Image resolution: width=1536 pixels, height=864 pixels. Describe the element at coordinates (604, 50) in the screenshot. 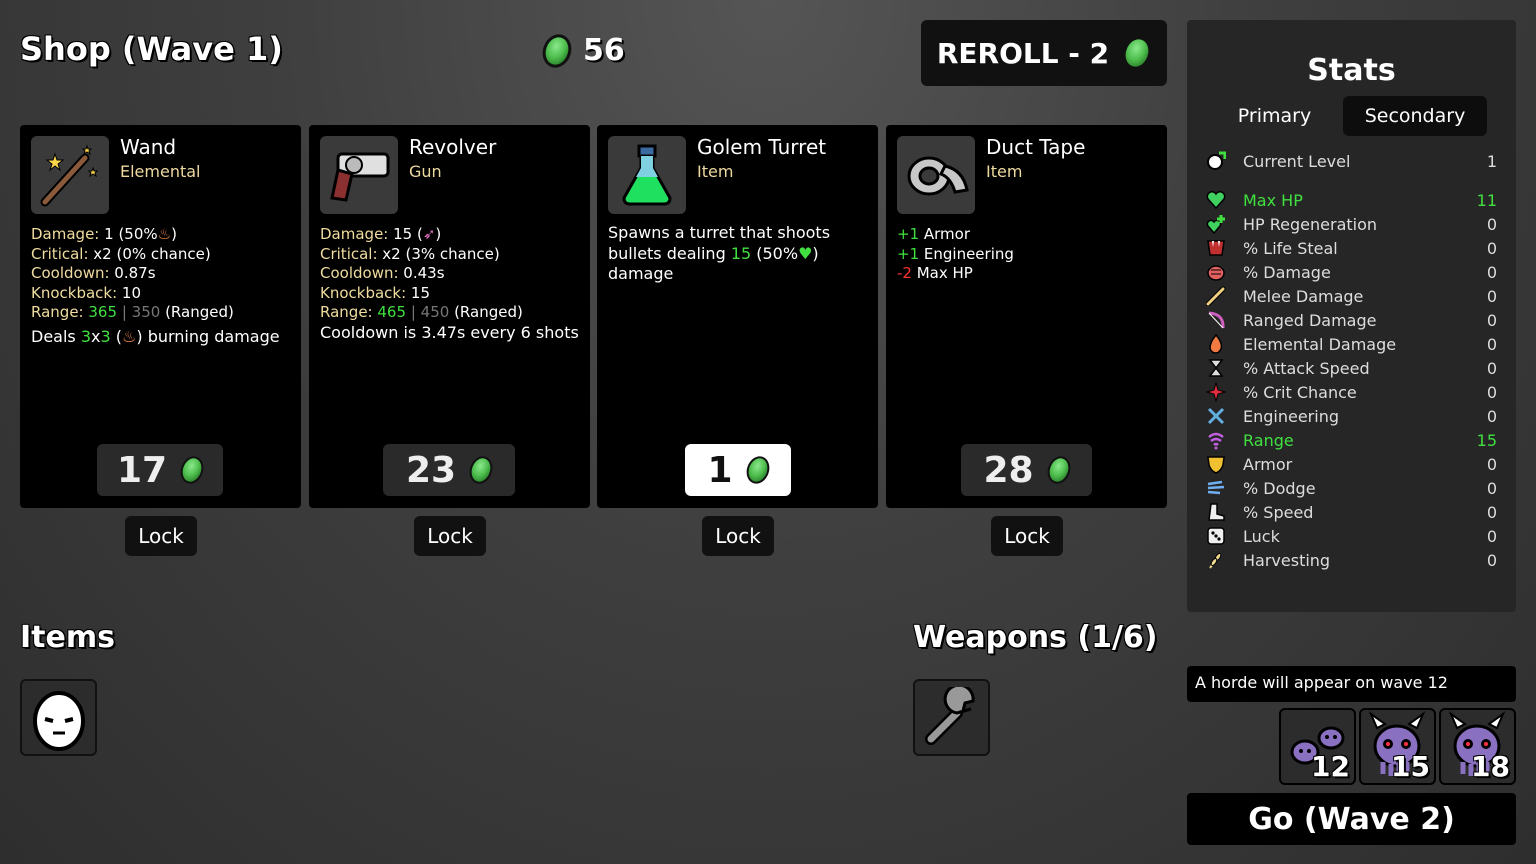

I see `materials-amount: 56` at that location.